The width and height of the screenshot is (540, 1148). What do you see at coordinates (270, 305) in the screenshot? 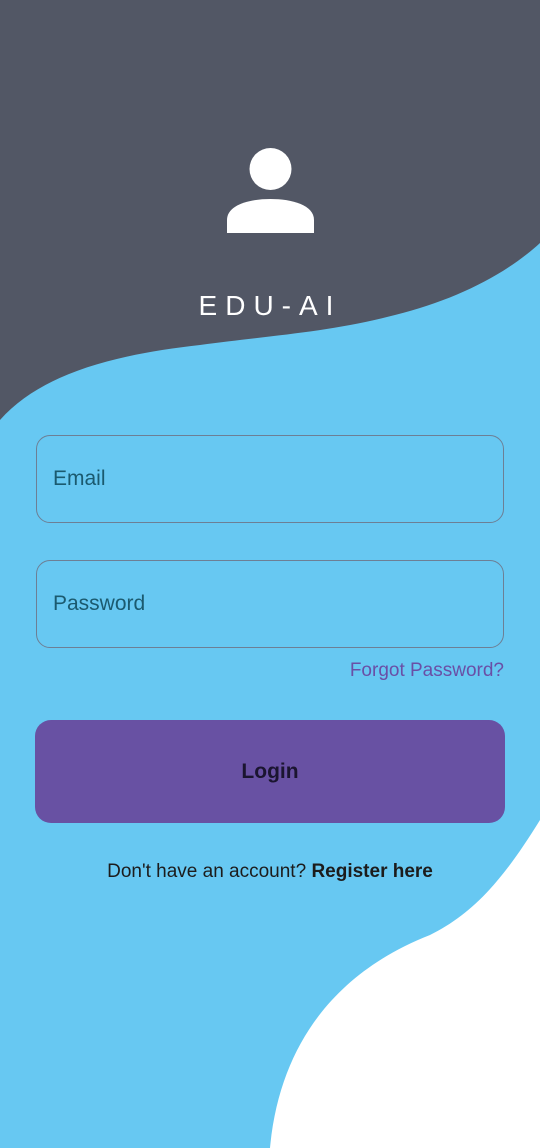
I see `app-title: EDU-AI` at bounding box center [270, 305].